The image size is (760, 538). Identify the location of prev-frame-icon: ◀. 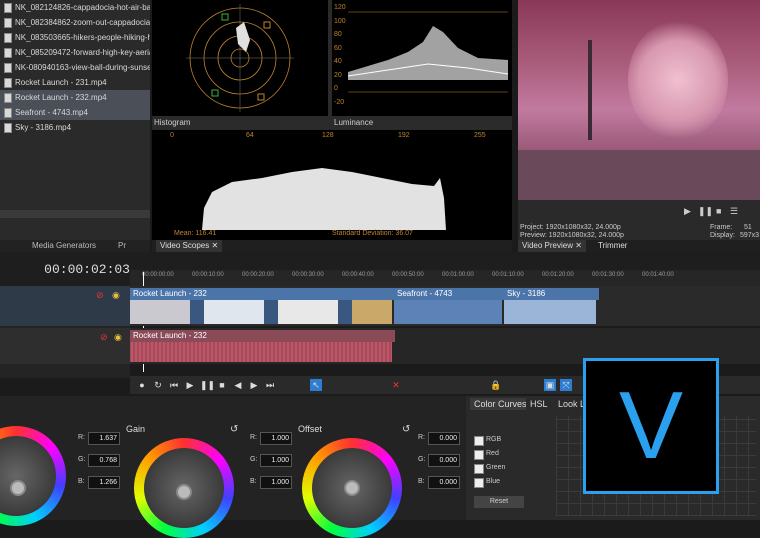
(238, 385).